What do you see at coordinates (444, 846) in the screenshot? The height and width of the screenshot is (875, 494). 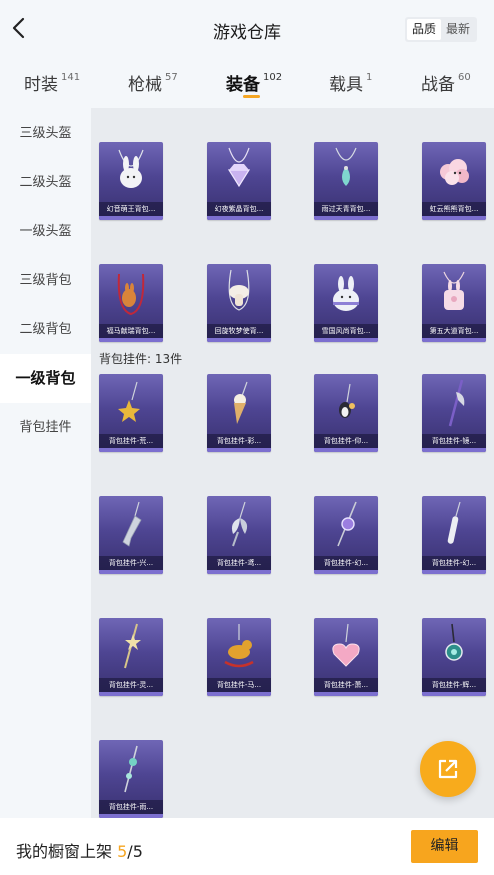 I see `edit-button: 编辑` at bounding box center [444, 846].